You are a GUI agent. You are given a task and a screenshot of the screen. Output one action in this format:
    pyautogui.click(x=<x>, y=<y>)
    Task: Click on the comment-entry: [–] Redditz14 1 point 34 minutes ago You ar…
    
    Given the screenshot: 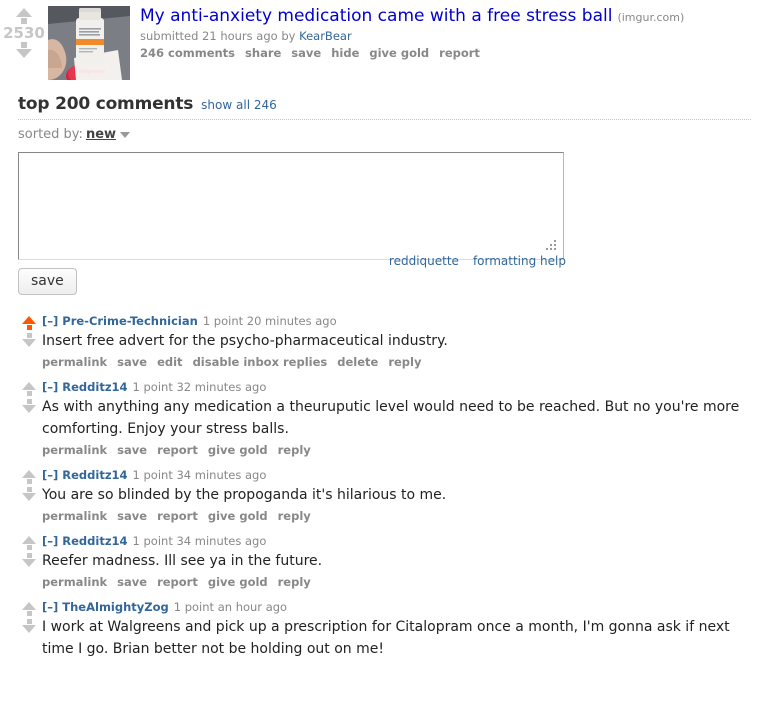 What is the action you would take?
    pyautogui.click(x=400, y=496)
    